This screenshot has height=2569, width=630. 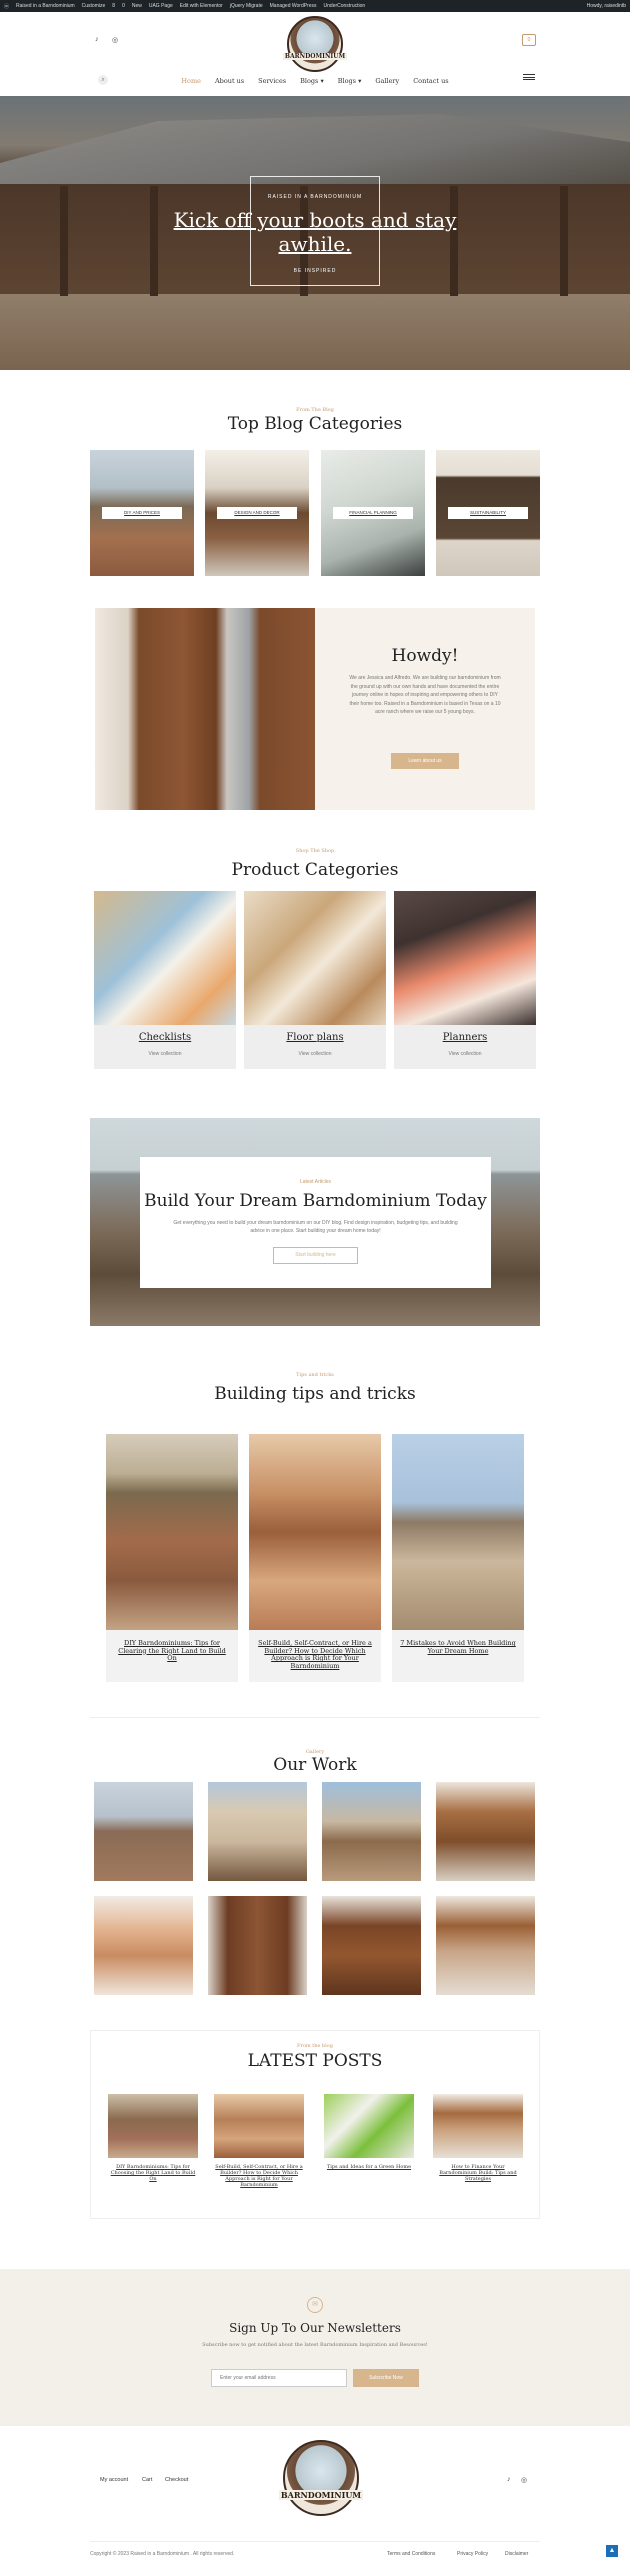 I want to click on latest-post-title: Tips and Ideas for a Green Home, so click(x=369, y=2167).